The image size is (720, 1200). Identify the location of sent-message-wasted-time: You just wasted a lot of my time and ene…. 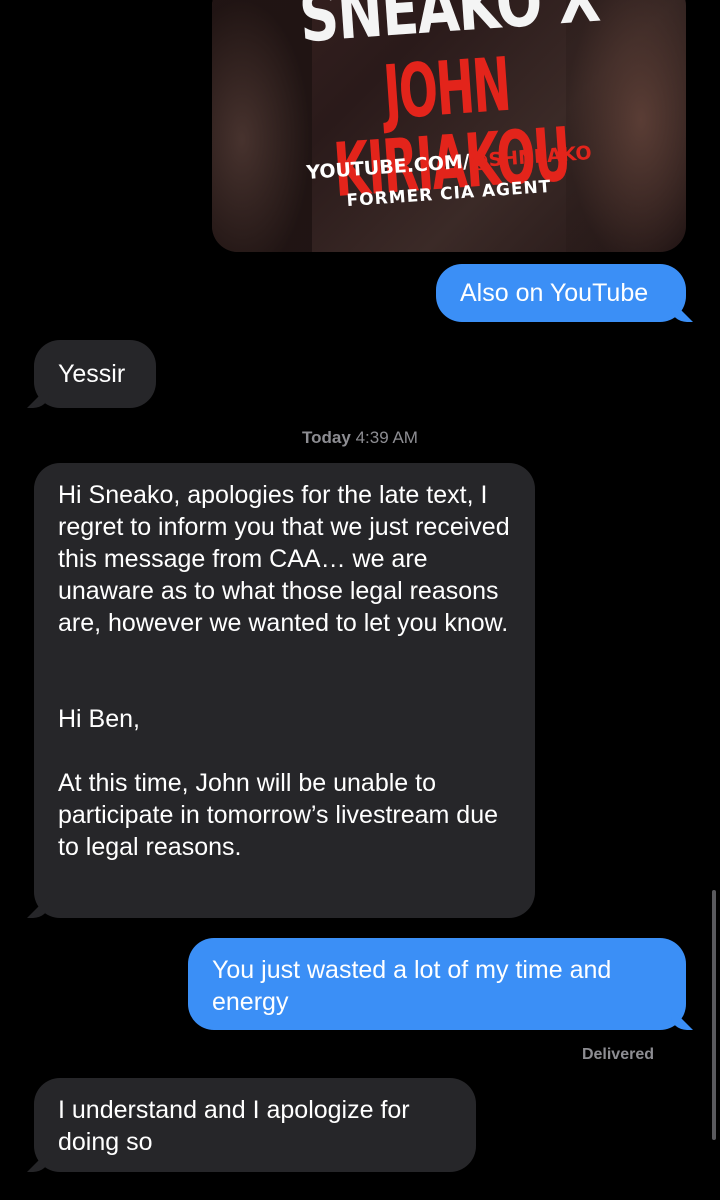
(437, 984).